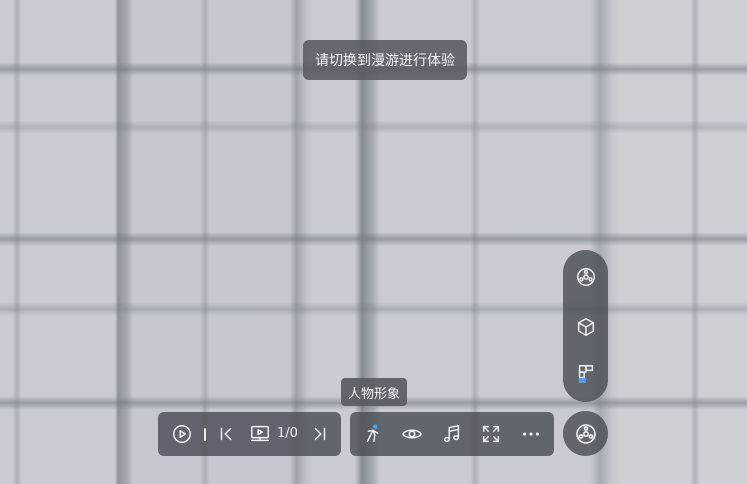 Image resolution: width=747 pixels, height=484 pixels. I want to click on fullscreen-button, so click(491, 434).